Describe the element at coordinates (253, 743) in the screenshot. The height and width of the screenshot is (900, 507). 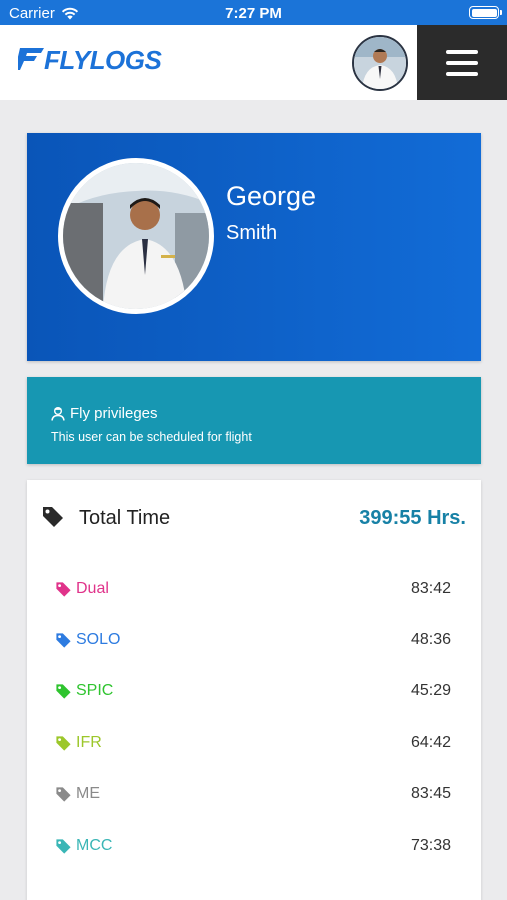
I see `time-row-ifr: IFR 64:42` at that location.